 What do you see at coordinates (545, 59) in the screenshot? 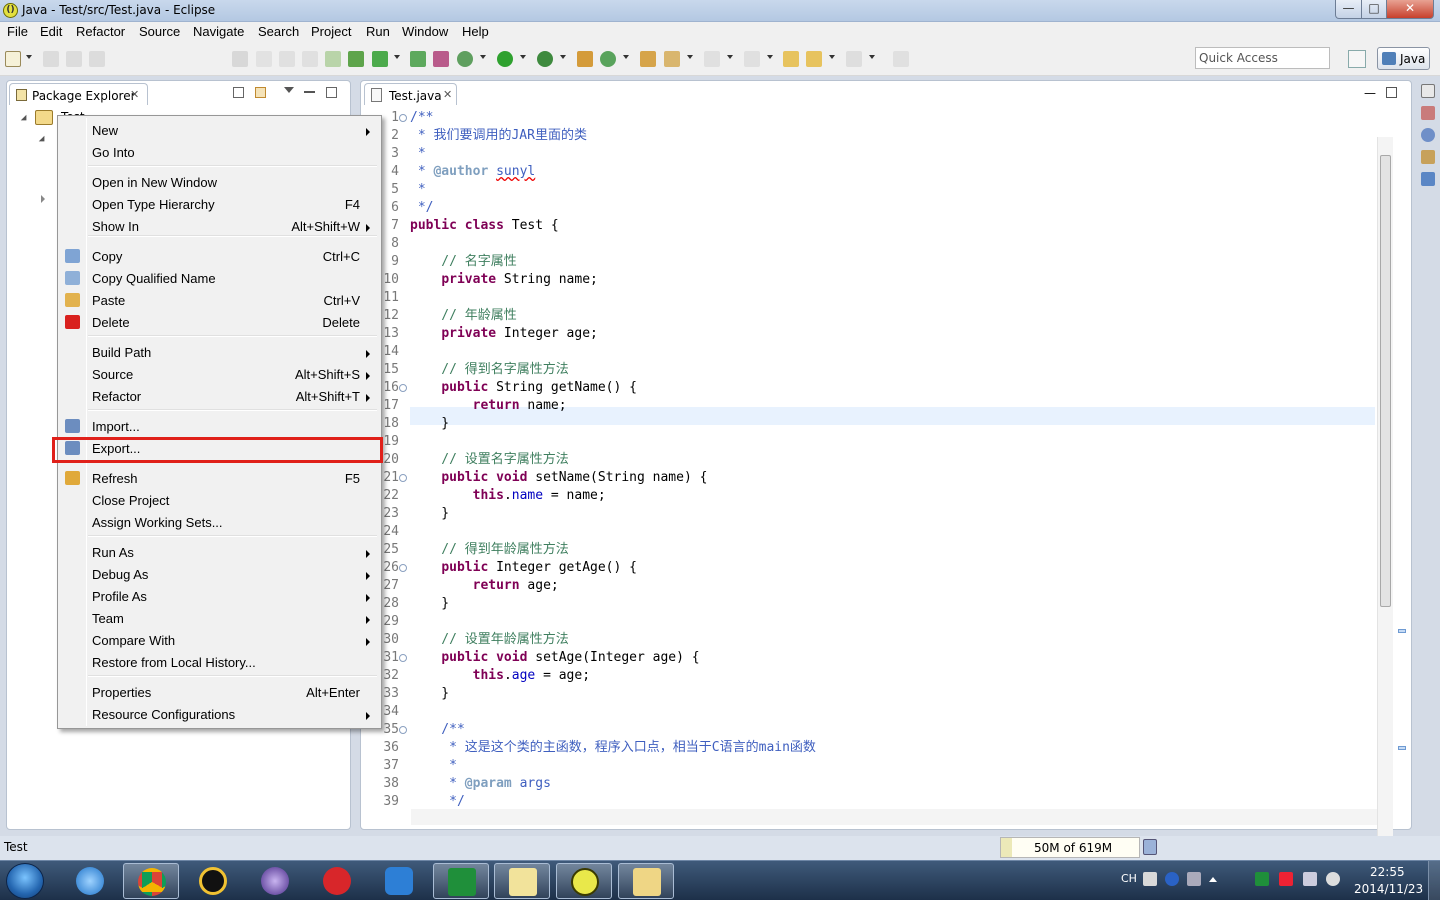
I see `run-external-icon` at bounding box center [545, 59].